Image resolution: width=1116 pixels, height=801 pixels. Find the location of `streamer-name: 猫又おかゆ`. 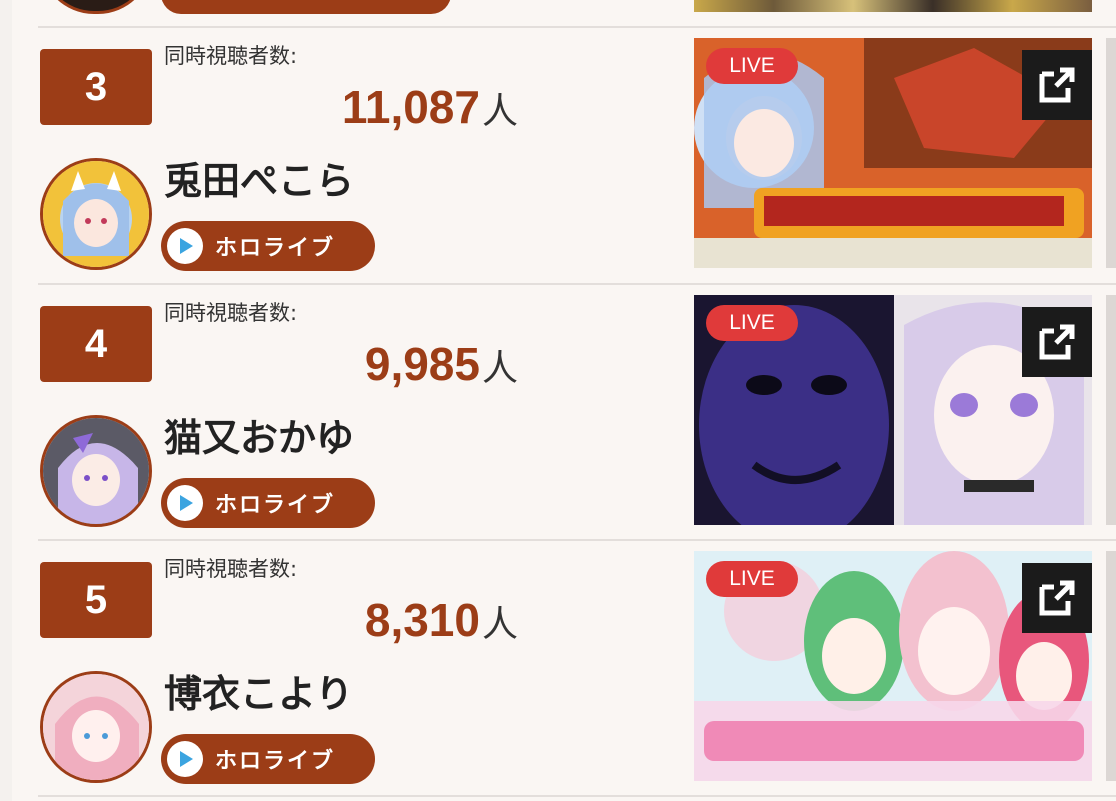

streamer-name: 猫又おかゆ is located at coordinates (259, 434).